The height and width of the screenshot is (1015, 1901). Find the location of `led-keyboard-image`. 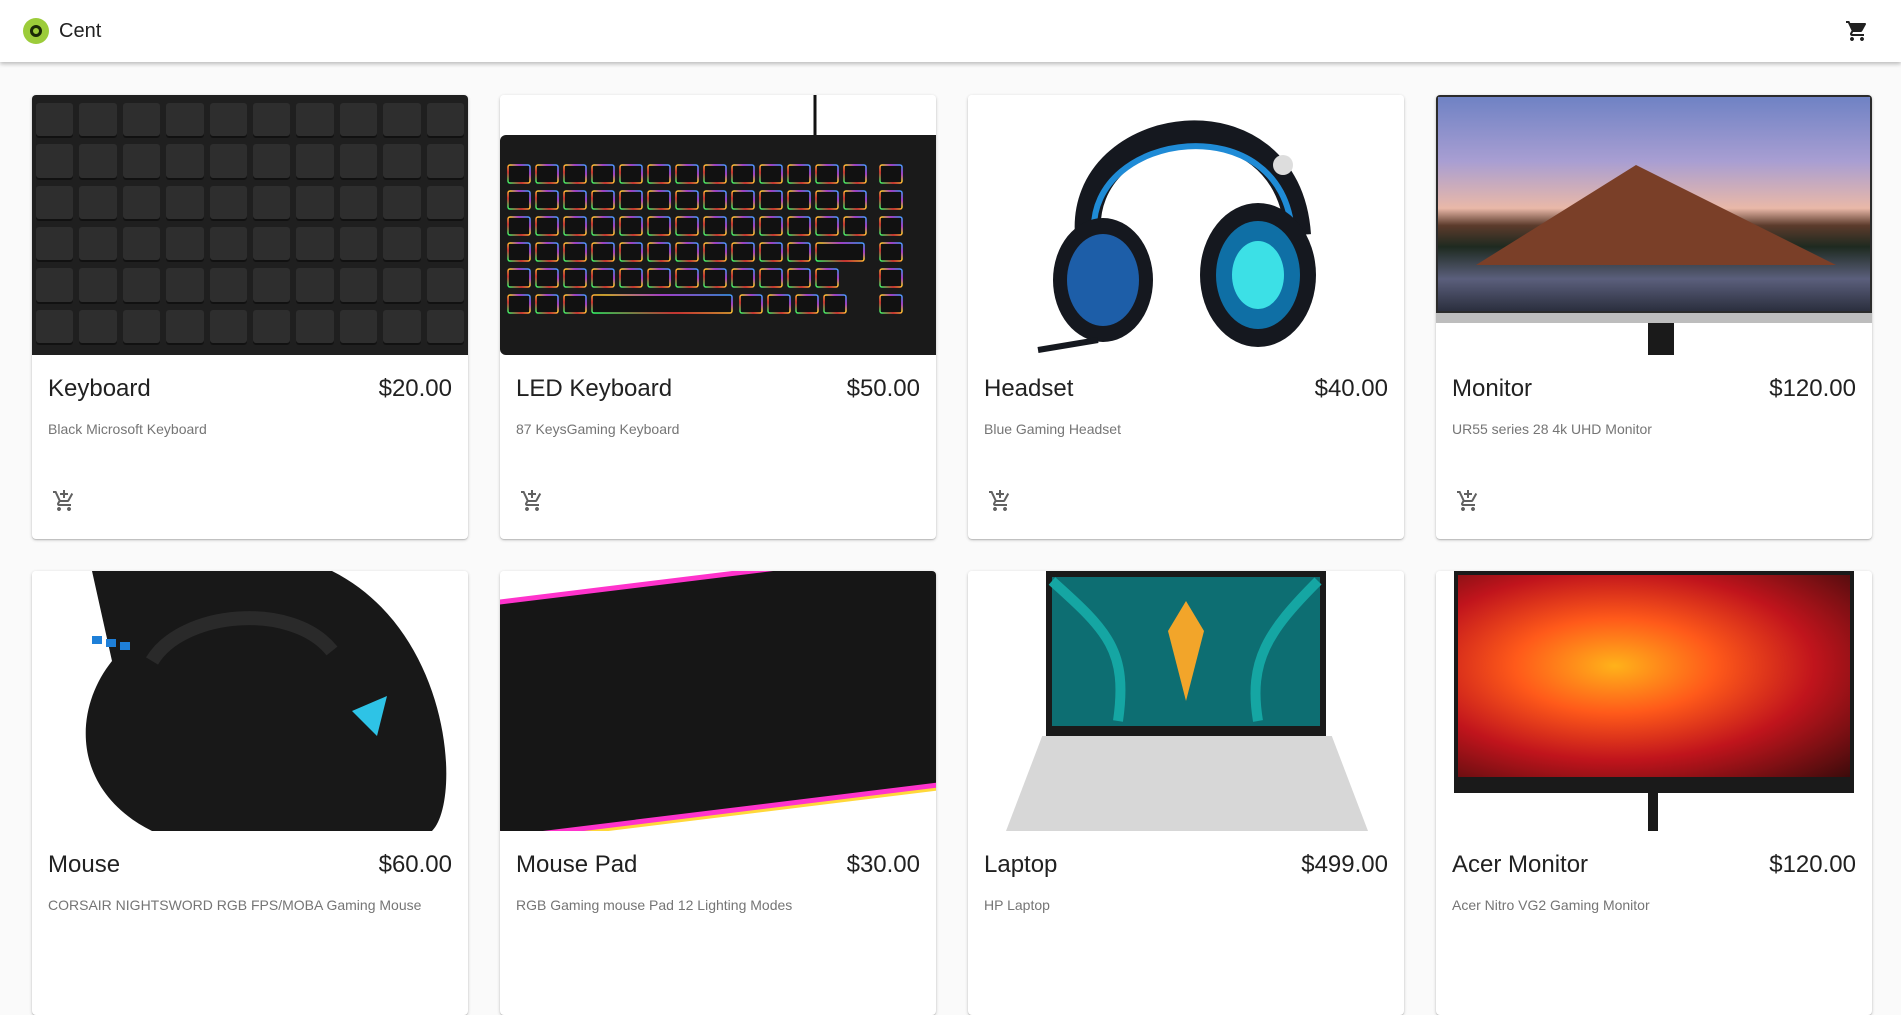

led-keyboard-image is located at coordinates (718, 225).